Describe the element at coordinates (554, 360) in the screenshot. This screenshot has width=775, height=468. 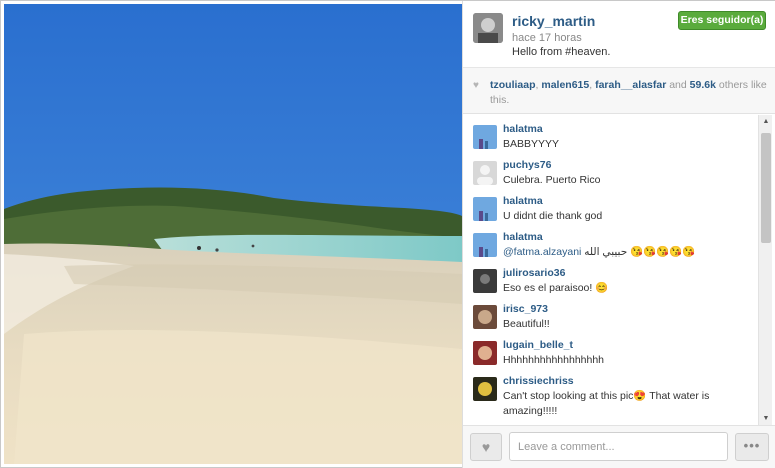
I see `comment-text: Hhhhhhhhhhhhhhhhh` at that location.